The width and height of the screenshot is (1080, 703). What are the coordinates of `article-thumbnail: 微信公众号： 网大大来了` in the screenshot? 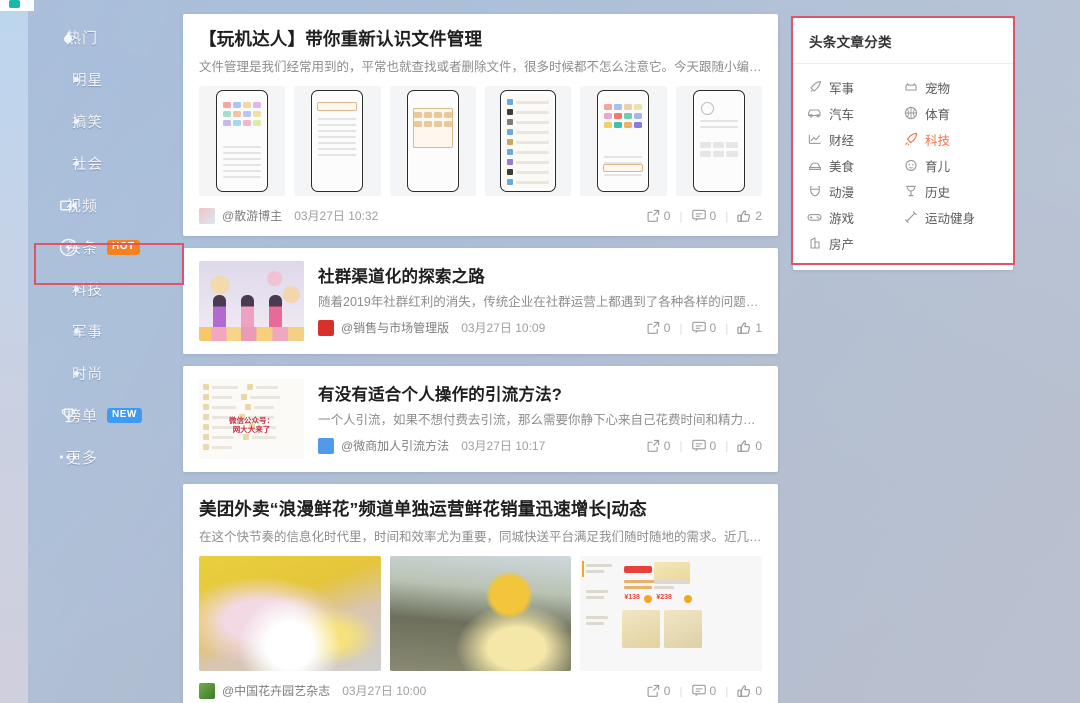 It's located at (251, 419).